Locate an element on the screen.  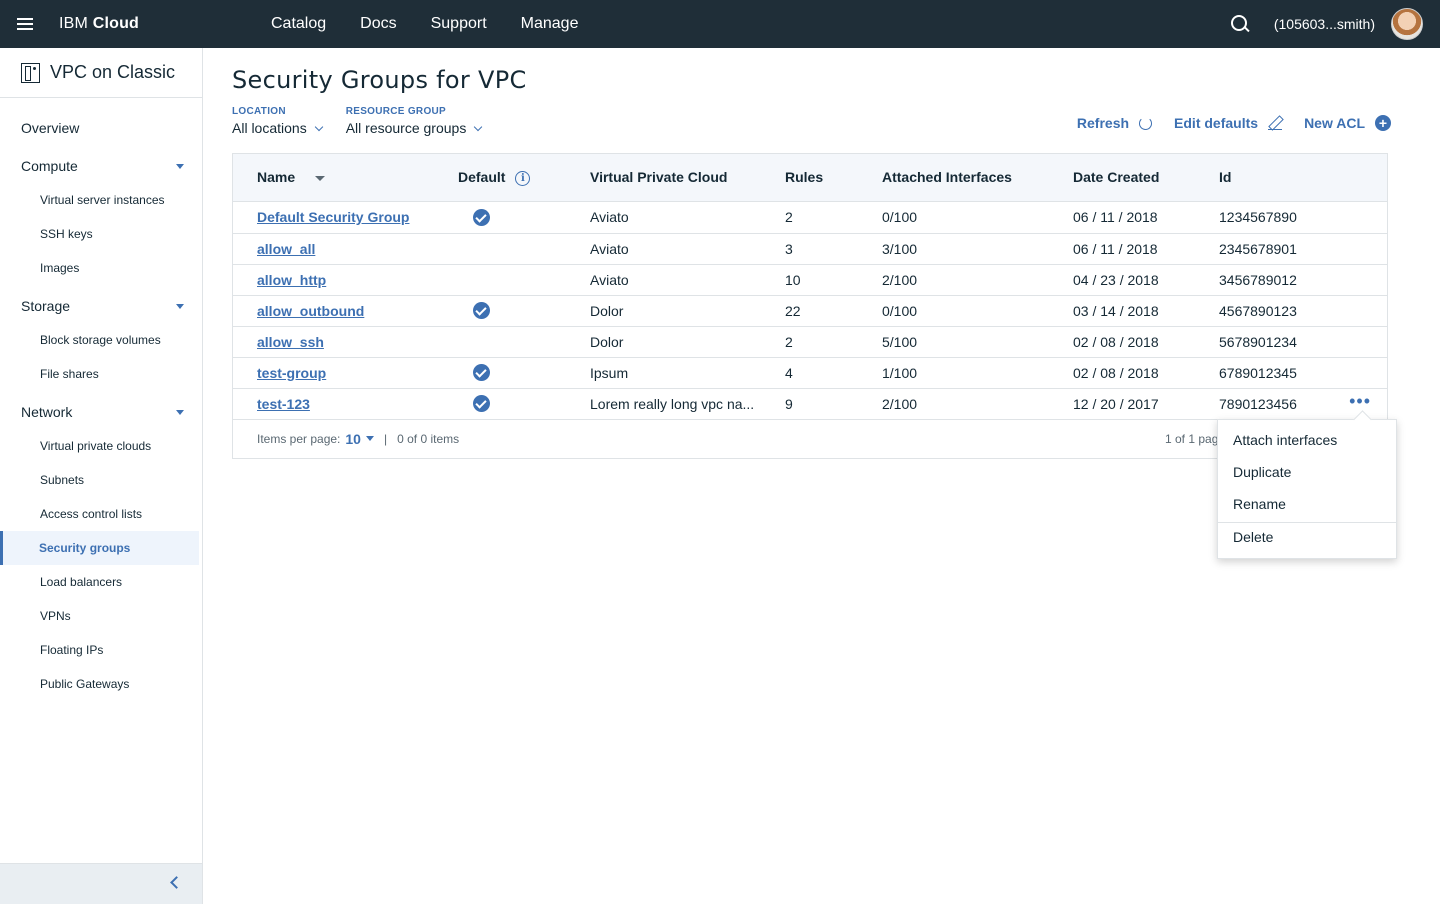
account-switcher: (105603...smith) is located at coordinates (1324, 24).